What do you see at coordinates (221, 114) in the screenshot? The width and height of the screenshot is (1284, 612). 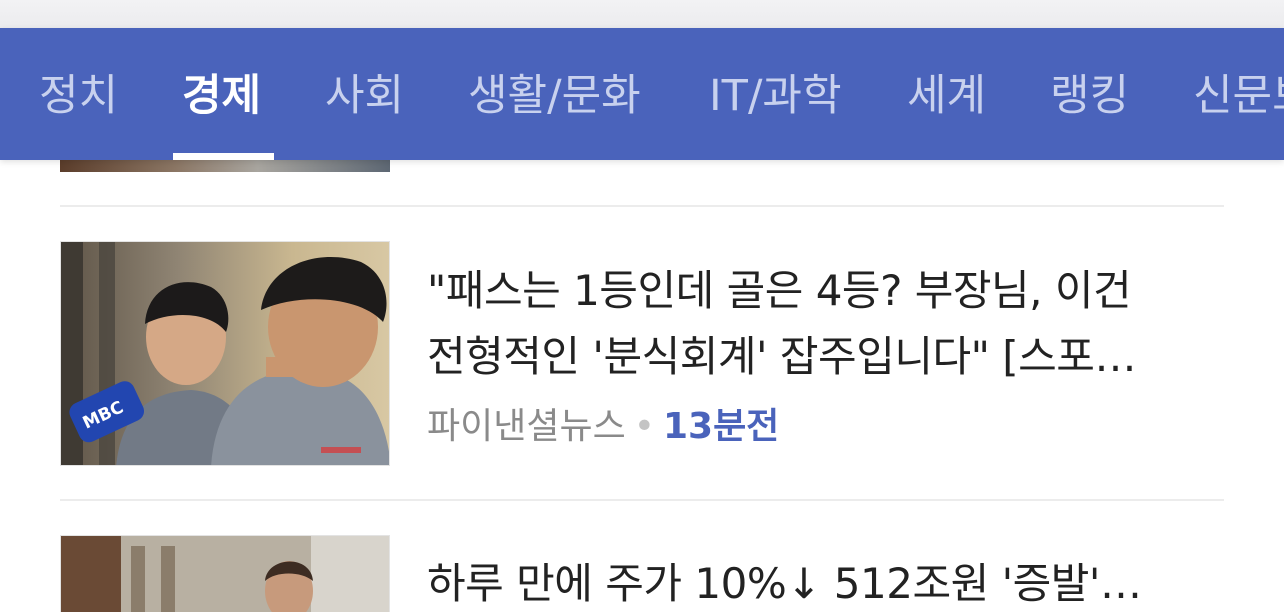 I see `tab-economy: 경제` at bounding box center [221, 114].